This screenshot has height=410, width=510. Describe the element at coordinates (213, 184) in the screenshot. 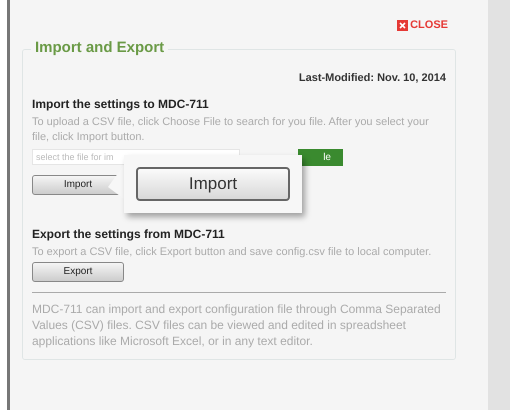

I see `import-button: Import` at that location.